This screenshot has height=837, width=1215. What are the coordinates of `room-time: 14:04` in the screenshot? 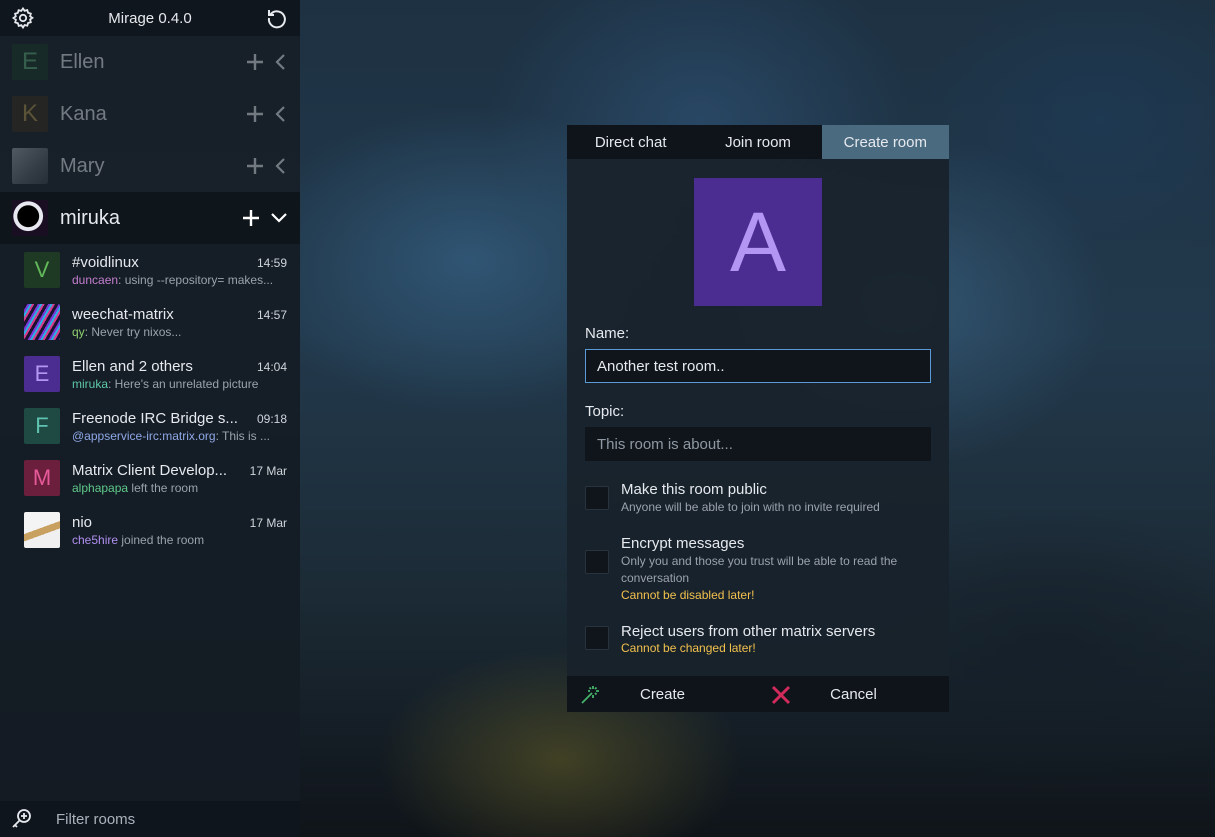 It's located at (271, 366).